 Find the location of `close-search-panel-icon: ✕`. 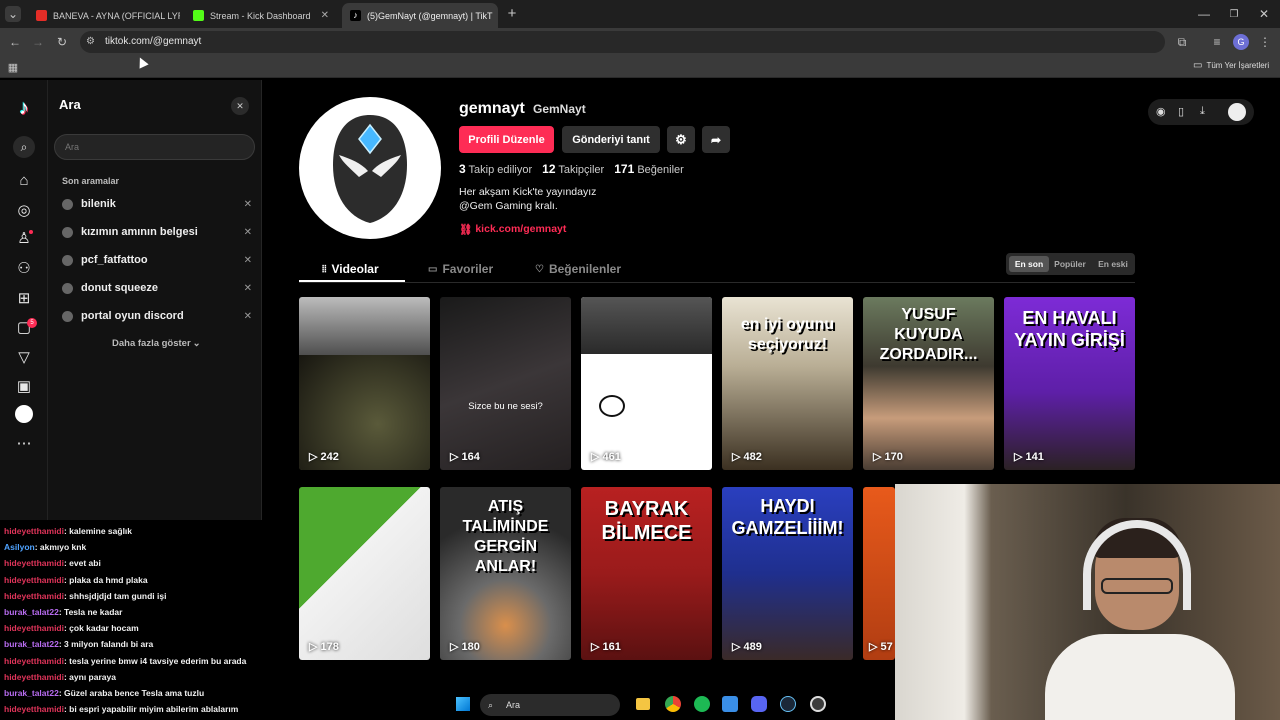

close-search-panel-icon: ✕ is located at coordinates (240, 106).